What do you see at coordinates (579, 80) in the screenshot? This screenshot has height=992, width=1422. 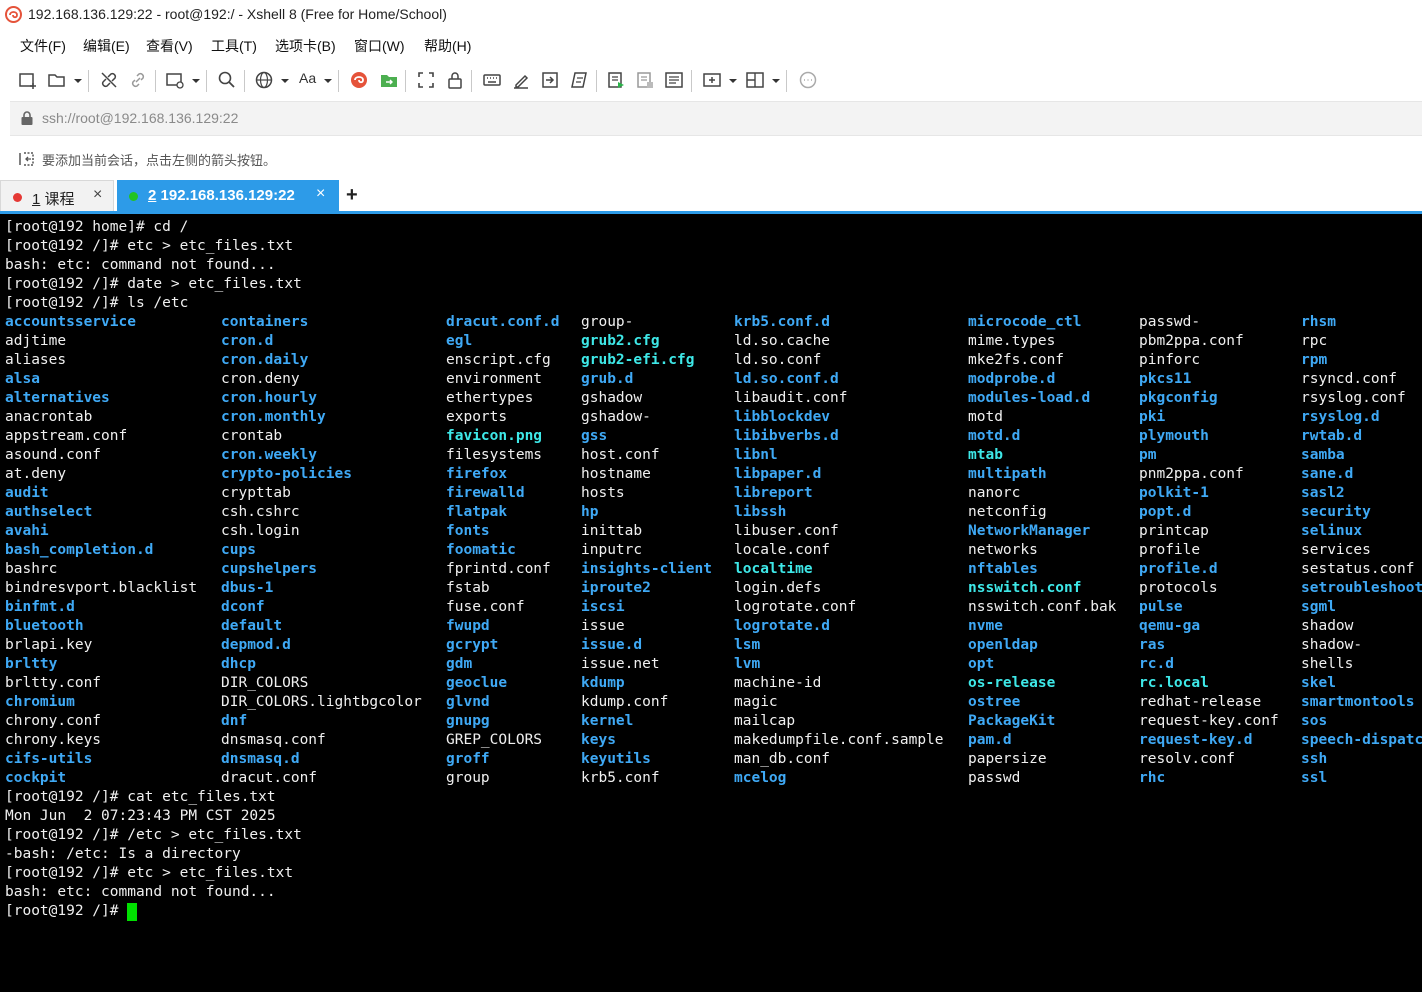 I see `script-icon` at bounding box center [579, 80].